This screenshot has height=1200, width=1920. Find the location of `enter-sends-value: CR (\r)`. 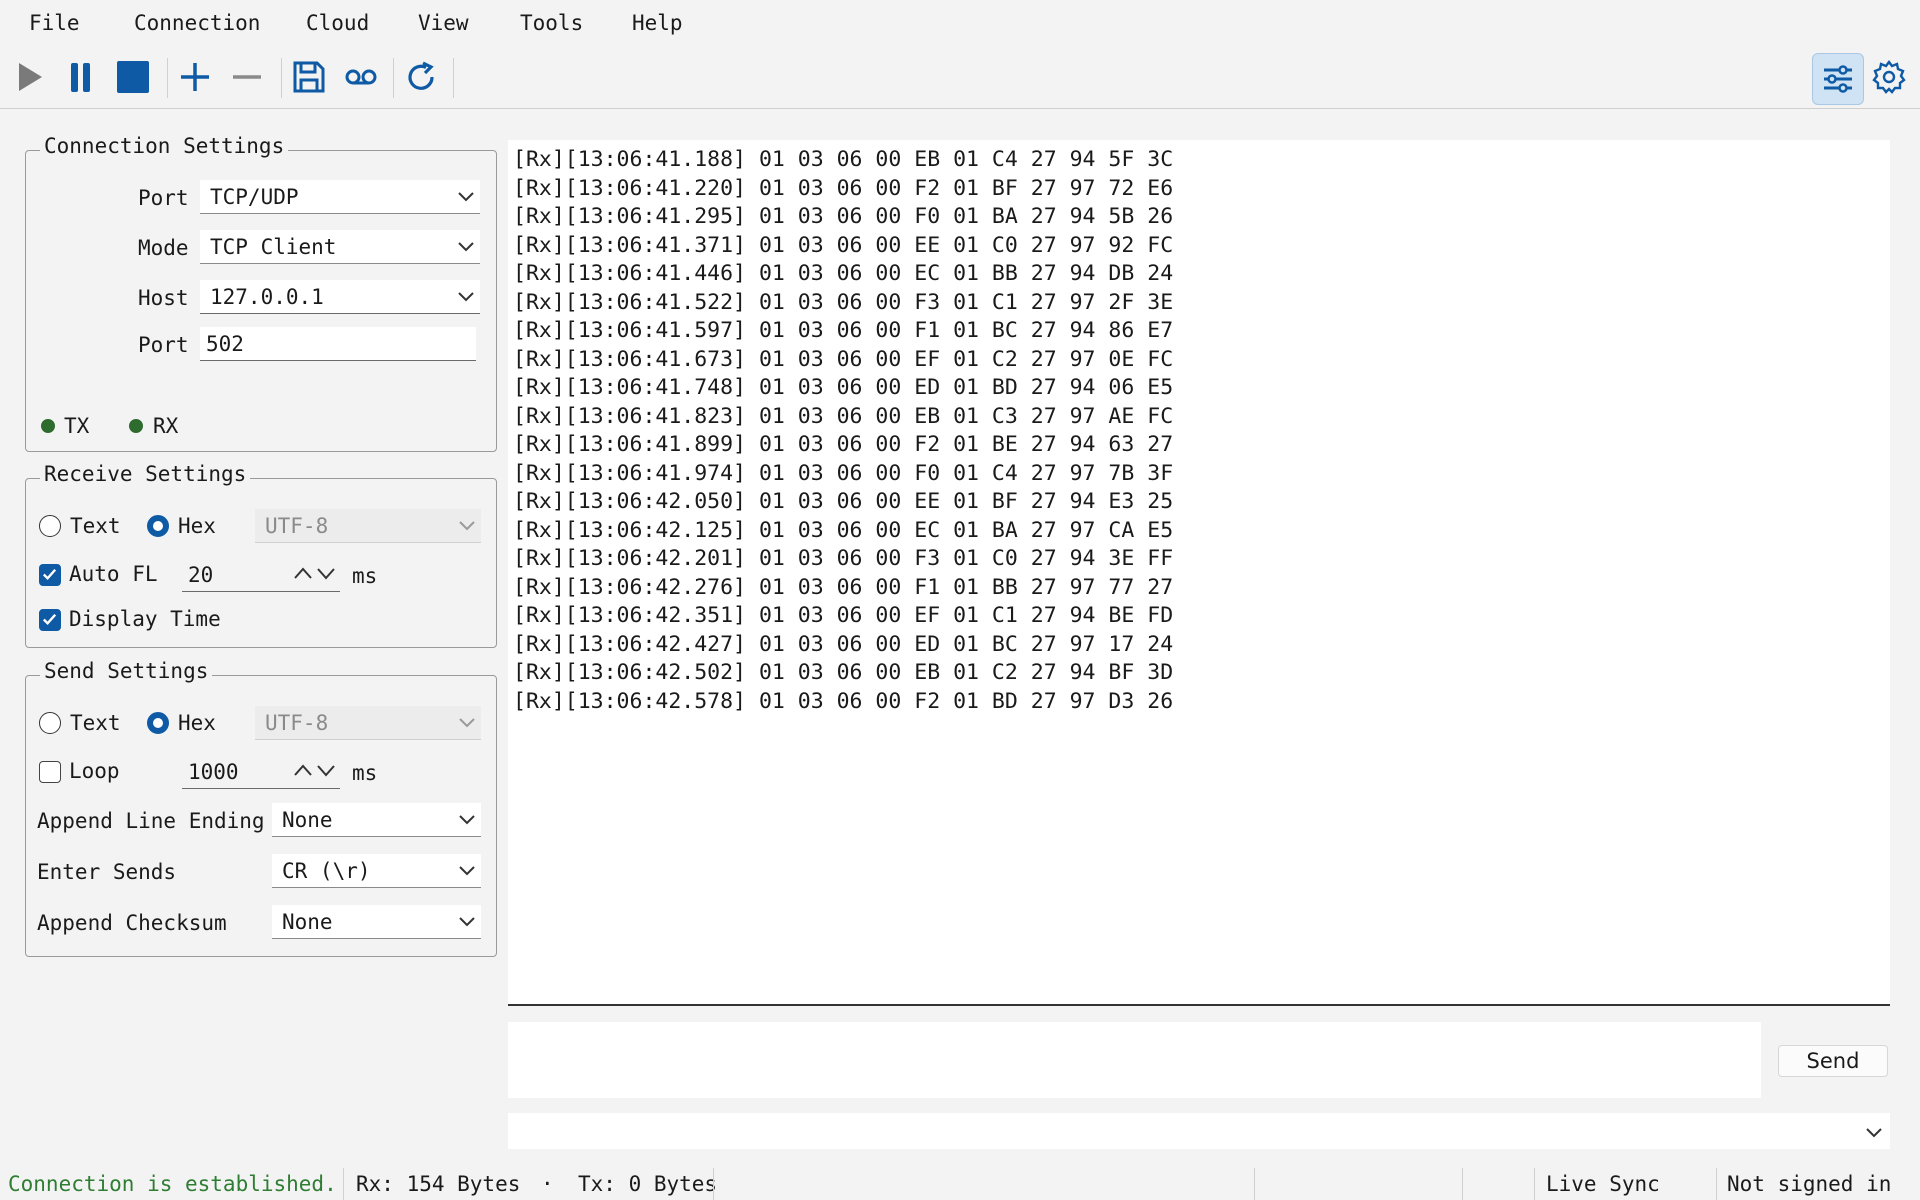

enter-sends-value: CR (\r) is located at coordinates (326, 870).